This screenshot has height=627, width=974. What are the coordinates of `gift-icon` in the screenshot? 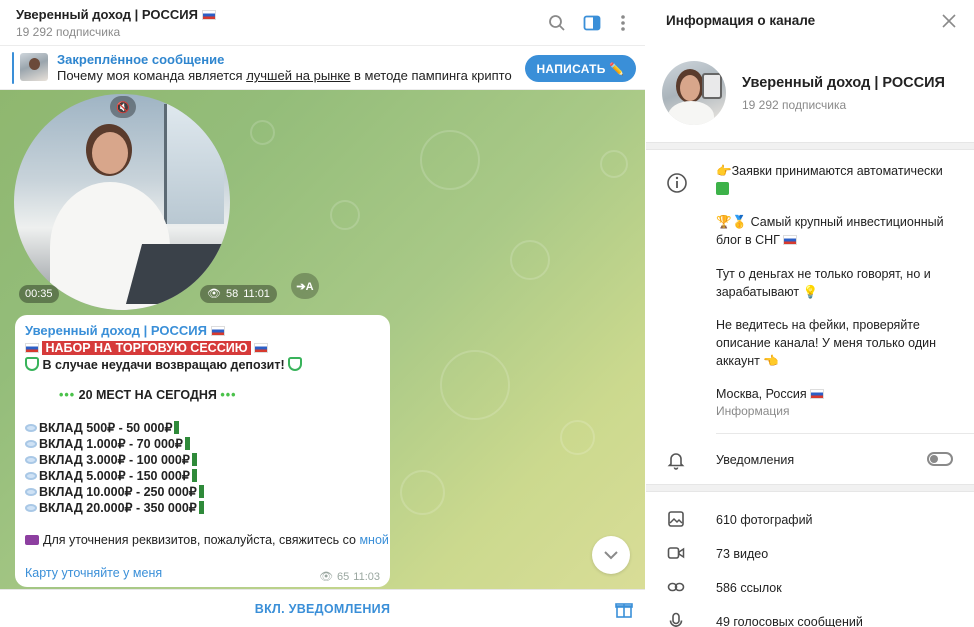 It's located at (624, 609).